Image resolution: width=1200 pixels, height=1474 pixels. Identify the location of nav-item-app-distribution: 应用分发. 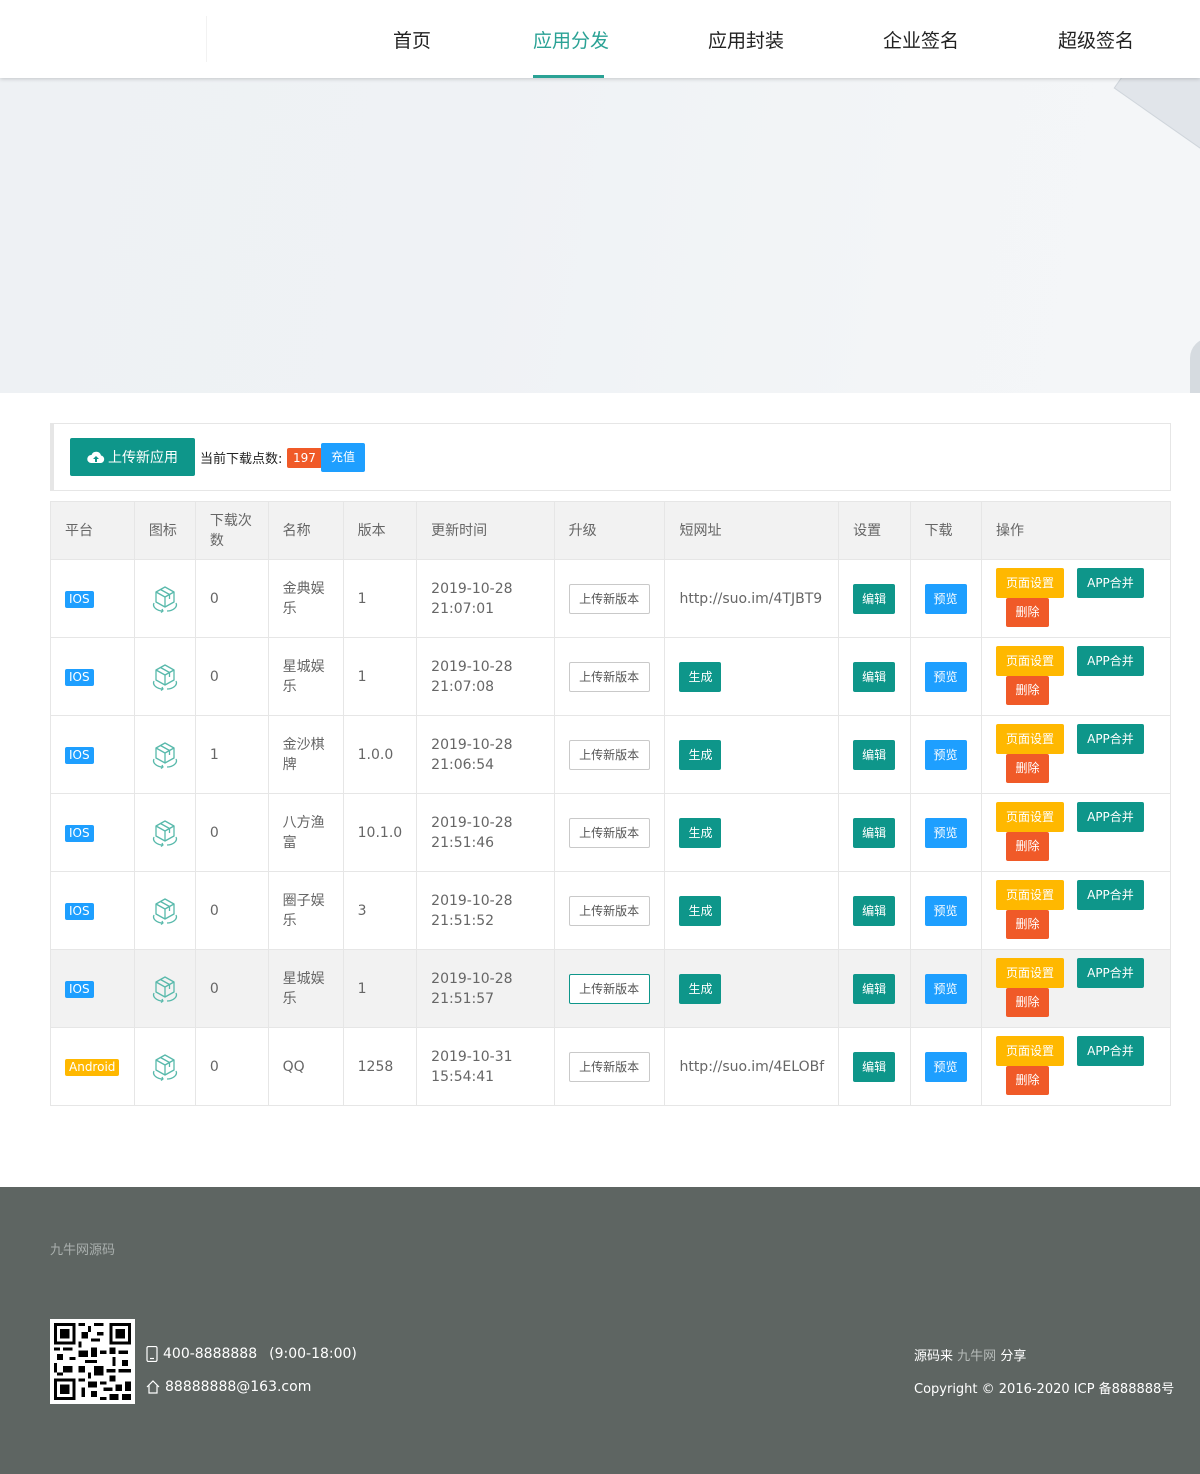
(571, 39).